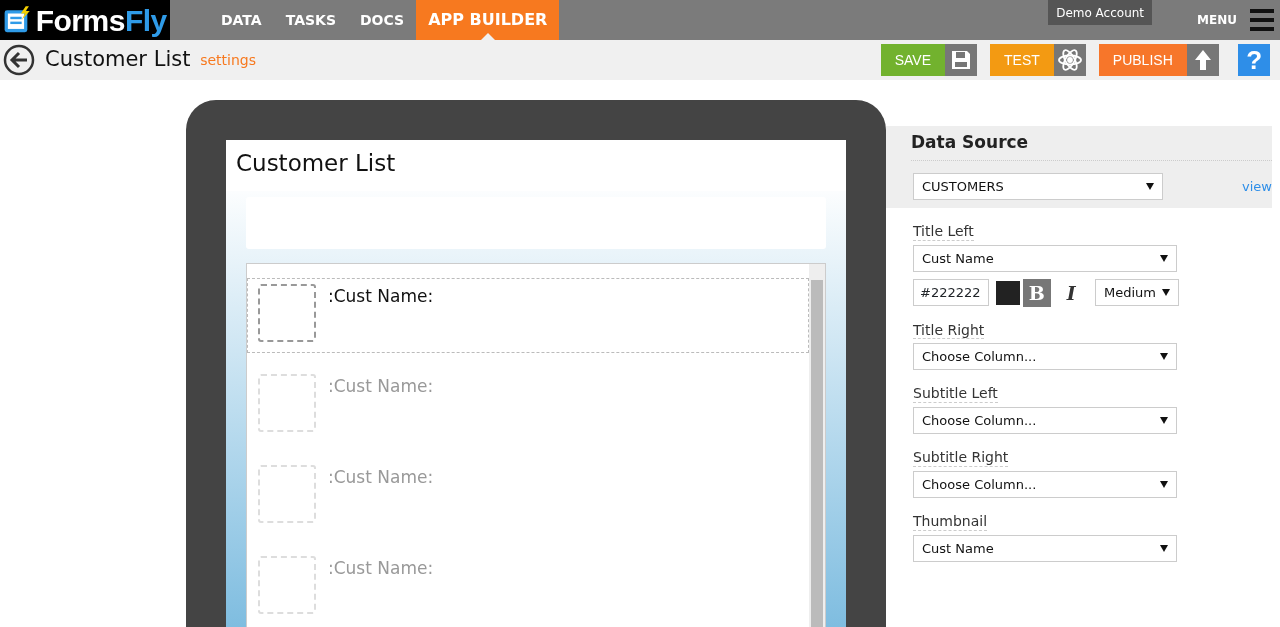  I want to click on settings-link: settings, so click(228, 60).